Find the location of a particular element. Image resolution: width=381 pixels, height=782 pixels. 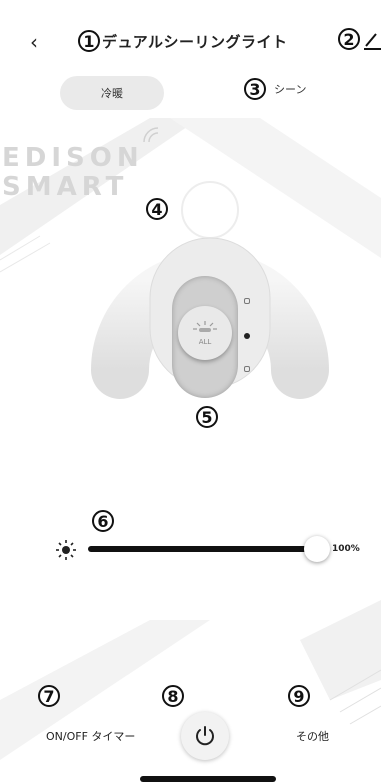

annotation-marker-4: 4 is located at coordinates (157, 209).